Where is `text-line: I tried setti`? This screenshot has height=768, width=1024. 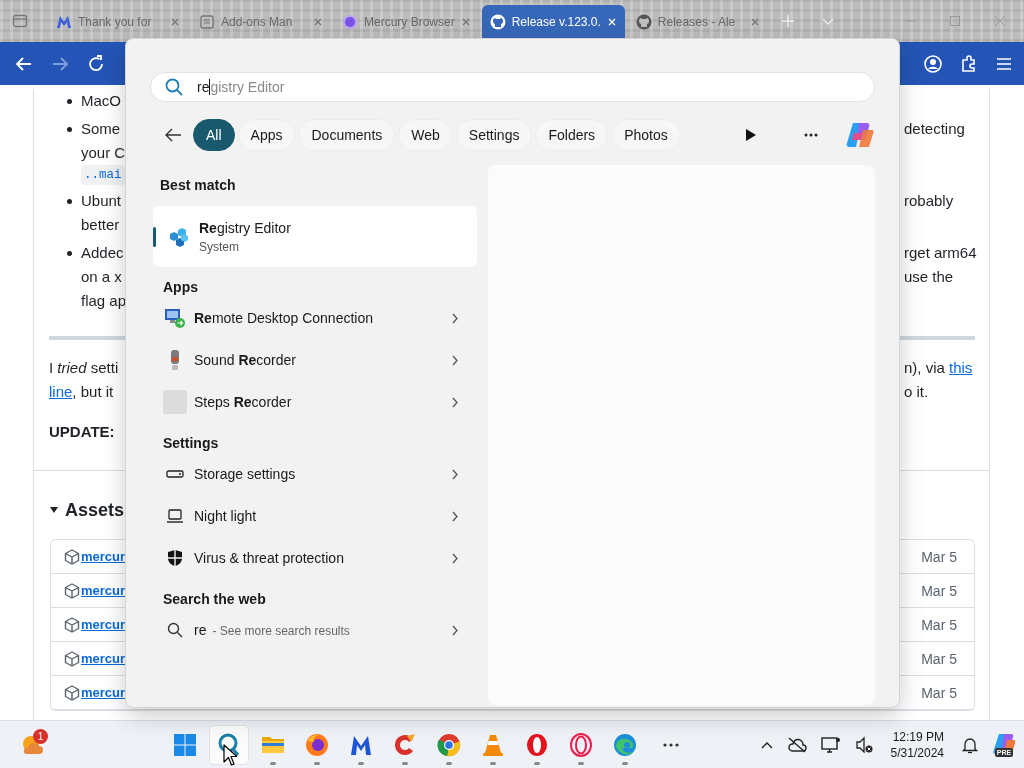
text-line: I tried setti is located at coordinates (84, 368).